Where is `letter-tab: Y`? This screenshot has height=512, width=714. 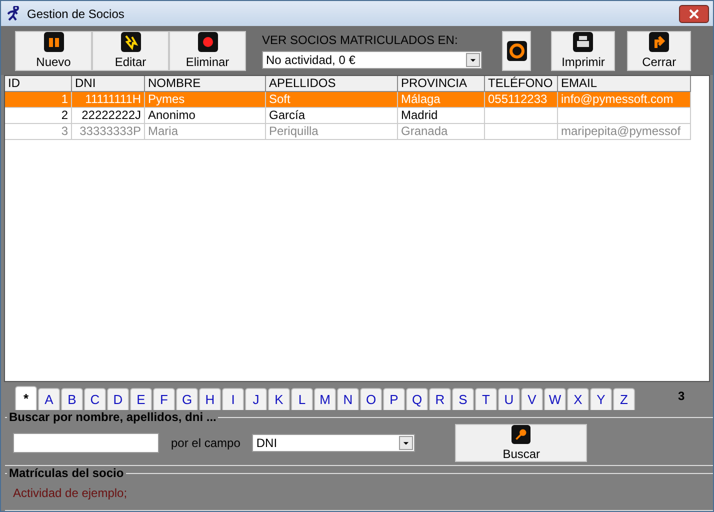
letter-tab: Y is located at coordinates (601, 399).